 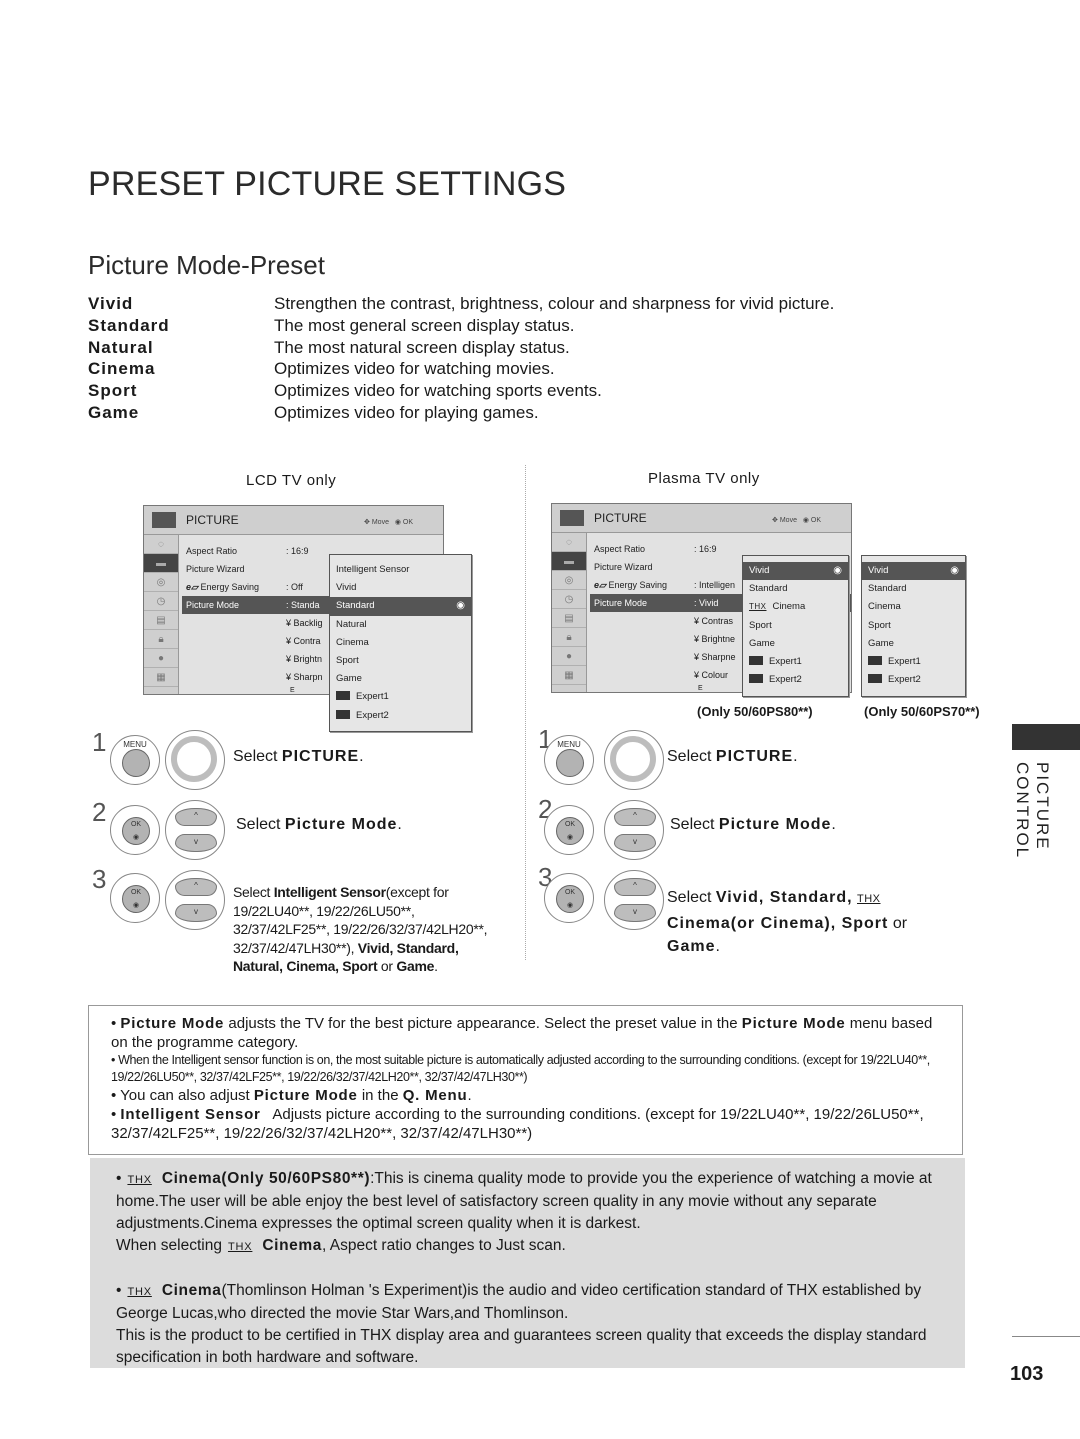 What do you see at coordinates (99, 812) in the screenshot?
I see `step-number: 2` at bounding box center [99, 812].